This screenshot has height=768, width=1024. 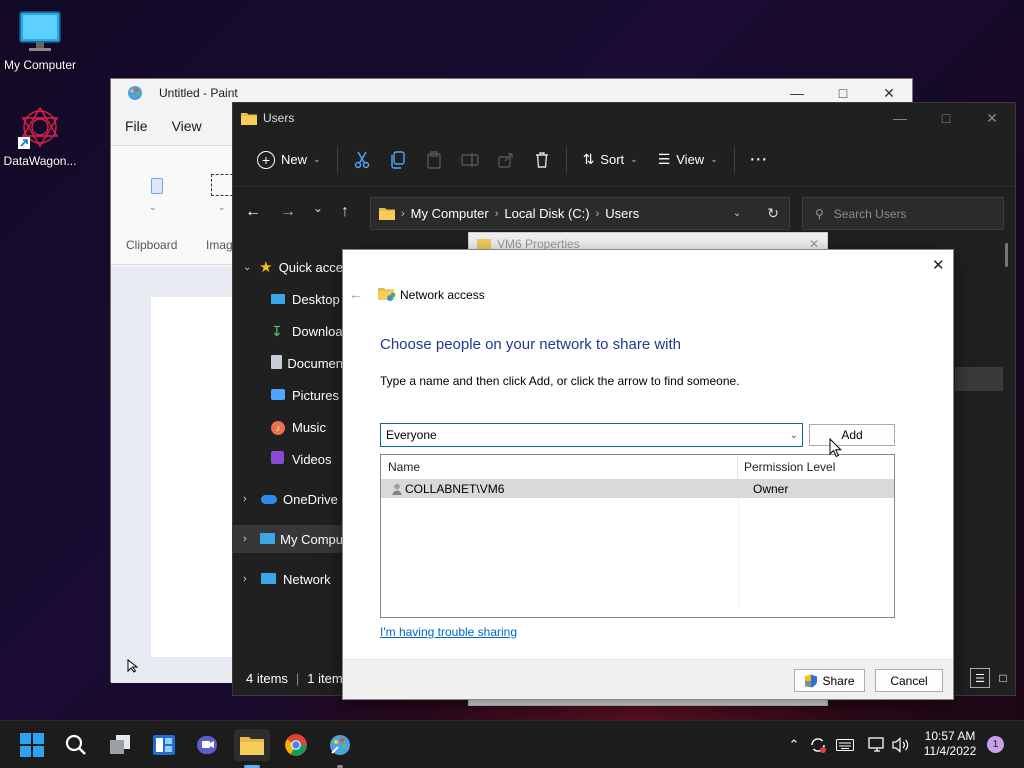 What do you see at coordinates (288, 395) in the screenshot?
I see `nav-pictures: Pictures` at bounding box center [288, 395].